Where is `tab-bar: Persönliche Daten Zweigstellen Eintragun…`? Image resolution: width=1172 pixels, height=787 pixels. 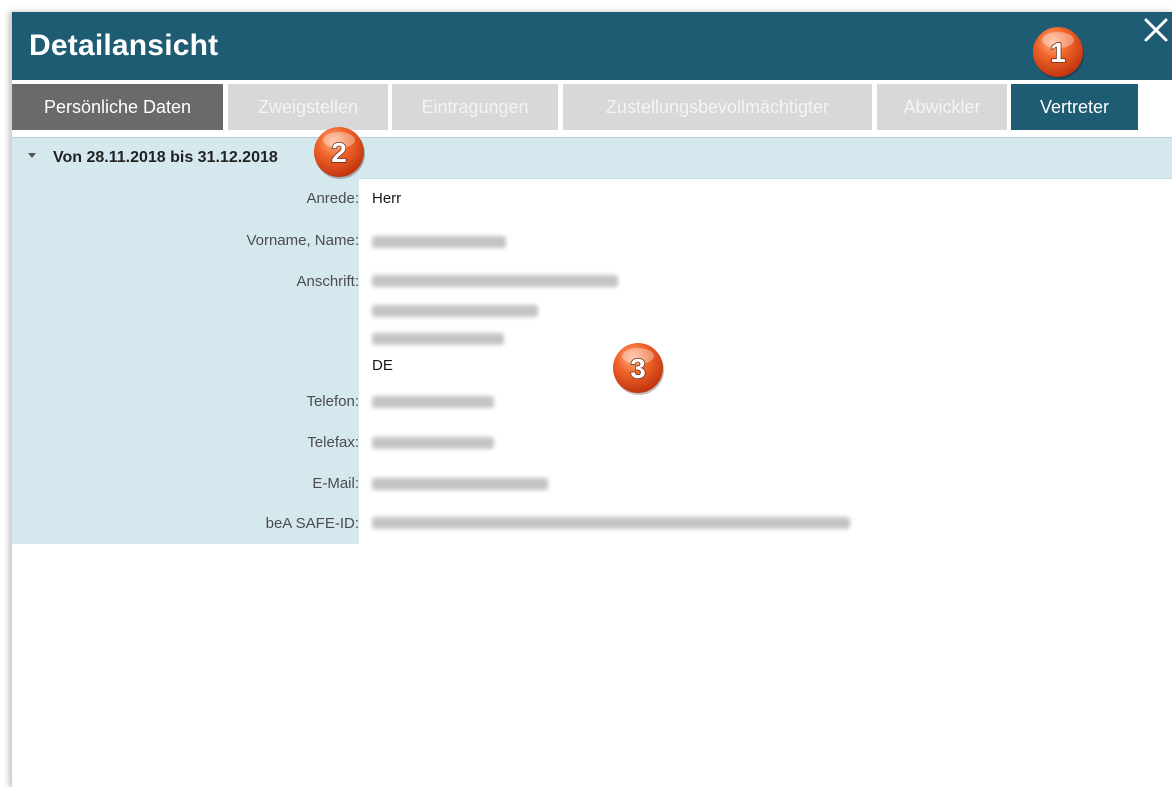 tab-bar: Persönliche Daten Zweigstellen Eintragun… is located at coordinates (592, 108).